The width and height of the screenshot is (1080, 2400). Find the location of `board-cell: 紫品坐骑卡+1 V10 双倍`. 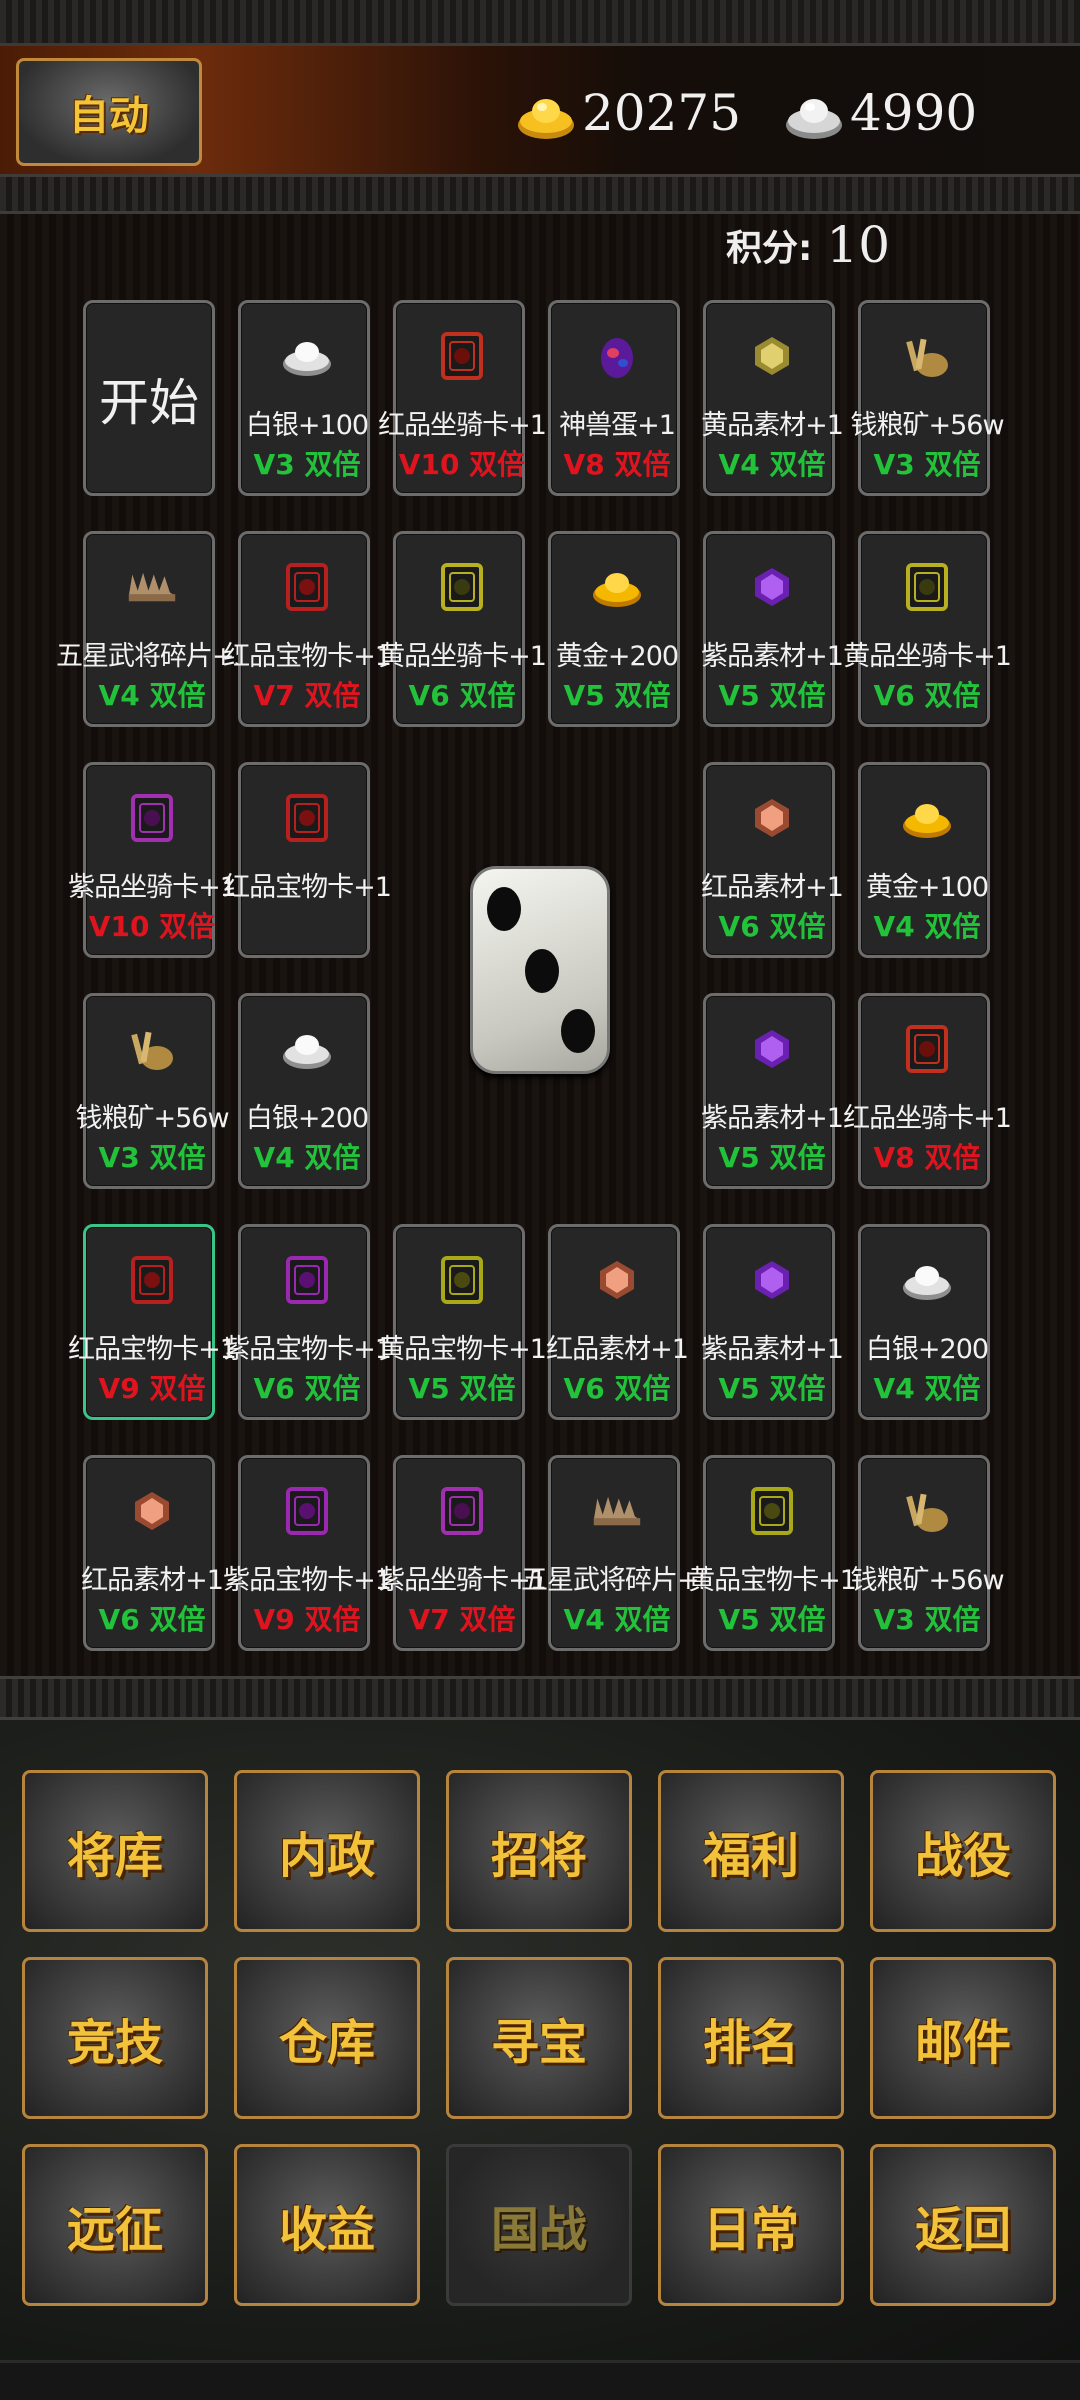

board-cell: 紫品坐骑卡+1 V10 双倍 is located at coordinates (152, 860).